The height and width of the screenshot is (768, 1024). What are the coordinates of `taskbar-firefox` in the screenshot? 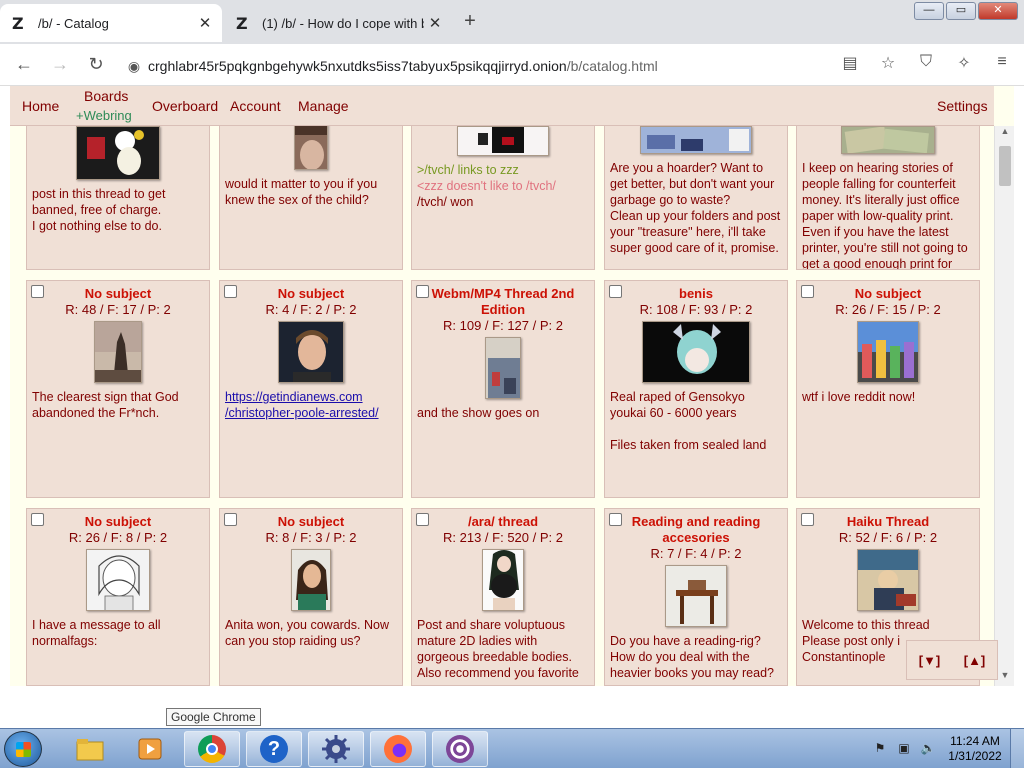 It's located at (398, 749).